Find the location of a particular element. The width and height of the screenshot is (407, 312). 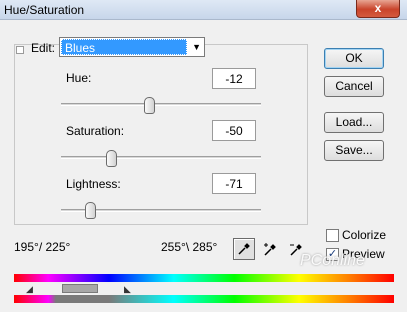

ok-button: OK is located at coordinates (354, 58).